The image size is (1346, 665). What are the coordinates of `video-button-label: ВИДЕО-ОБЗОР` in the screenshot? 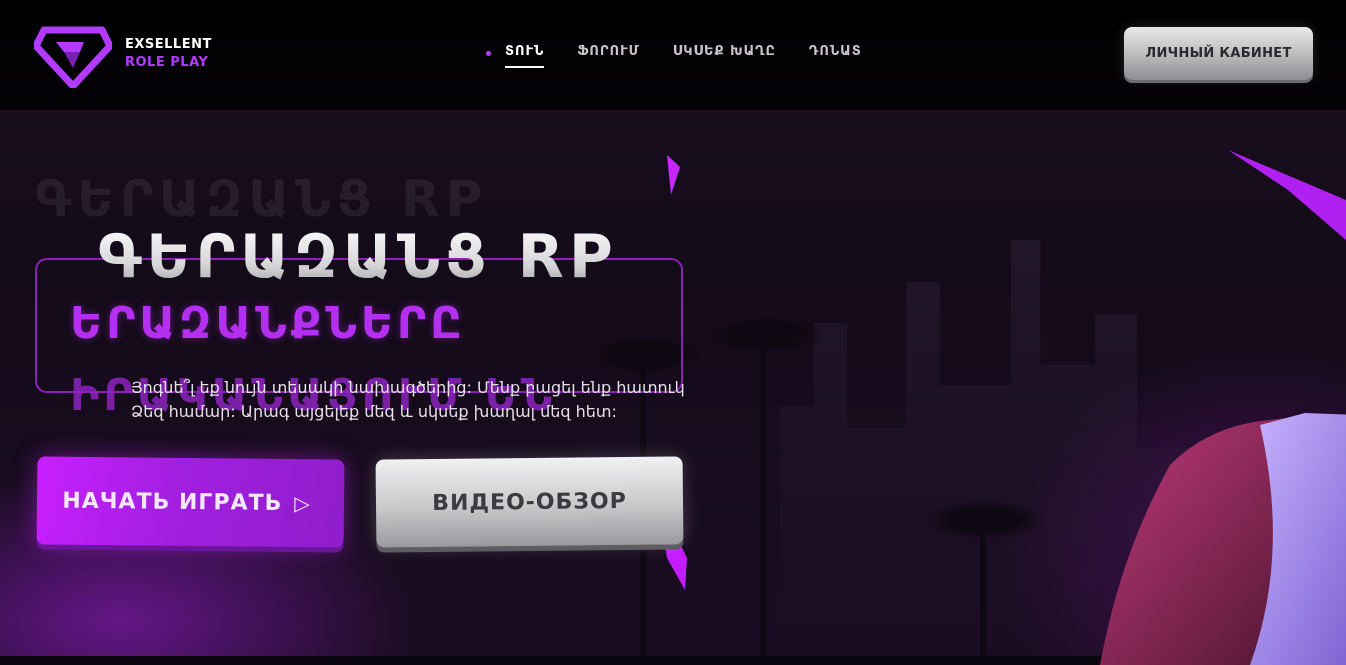 It's located at (529, 502).